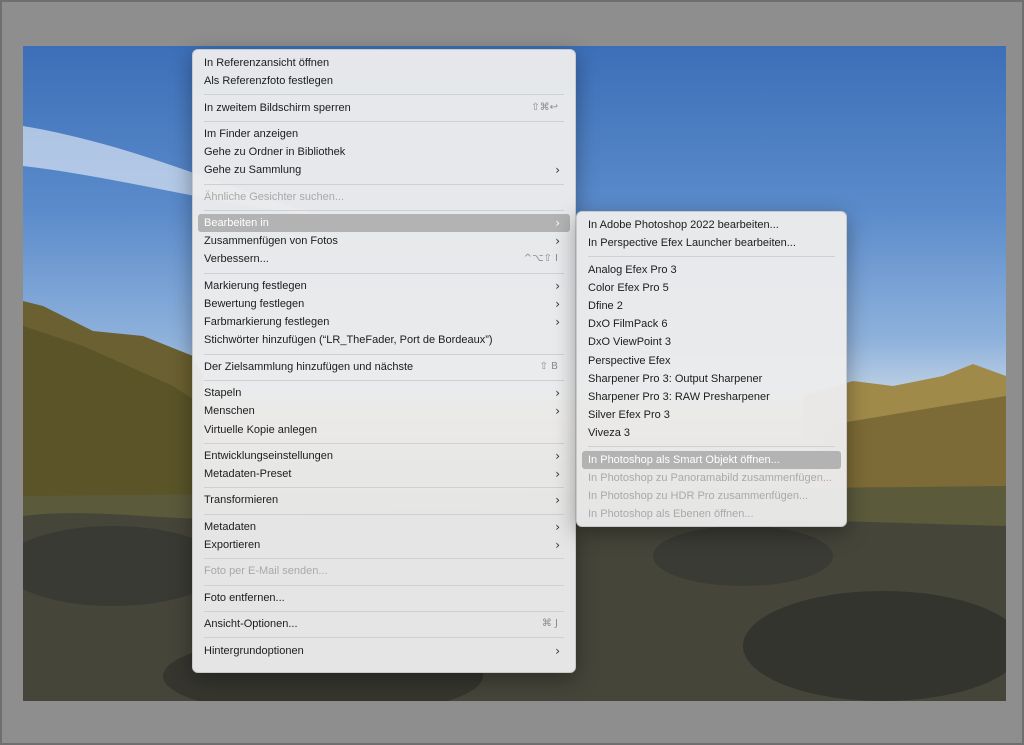 This screenshot has width=1024, height=745. What do you see at coordinates (384, 81) in the screenshot?
I see `menu-item-als-referenzfoto-festlegen: Als Referenzfoto festlegen` at bounding box center [384, 81].